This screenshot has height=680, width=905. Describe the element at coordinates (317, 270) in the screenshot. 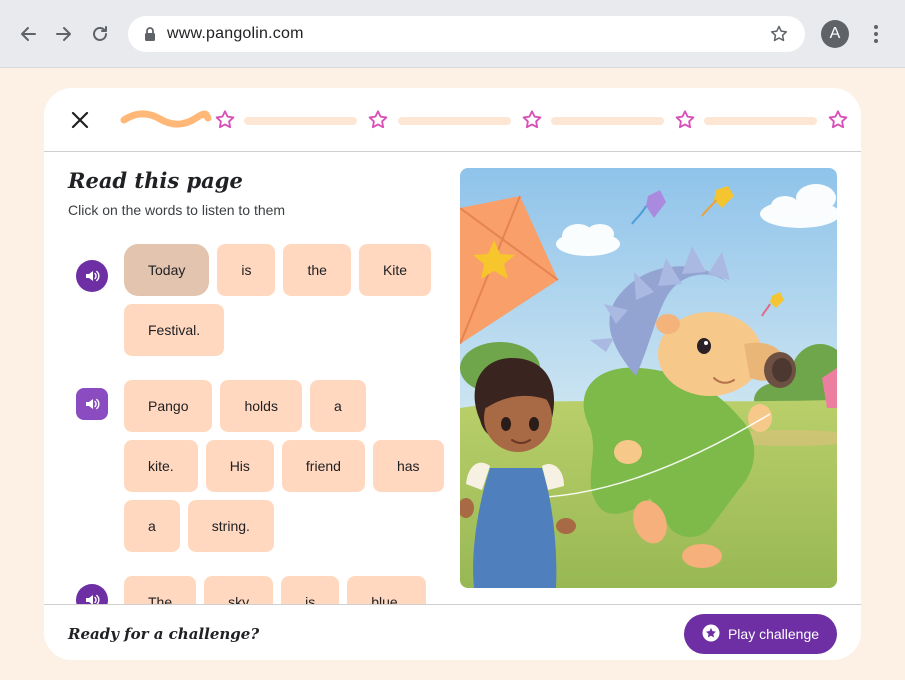

I see `word-chip: the` at that location.